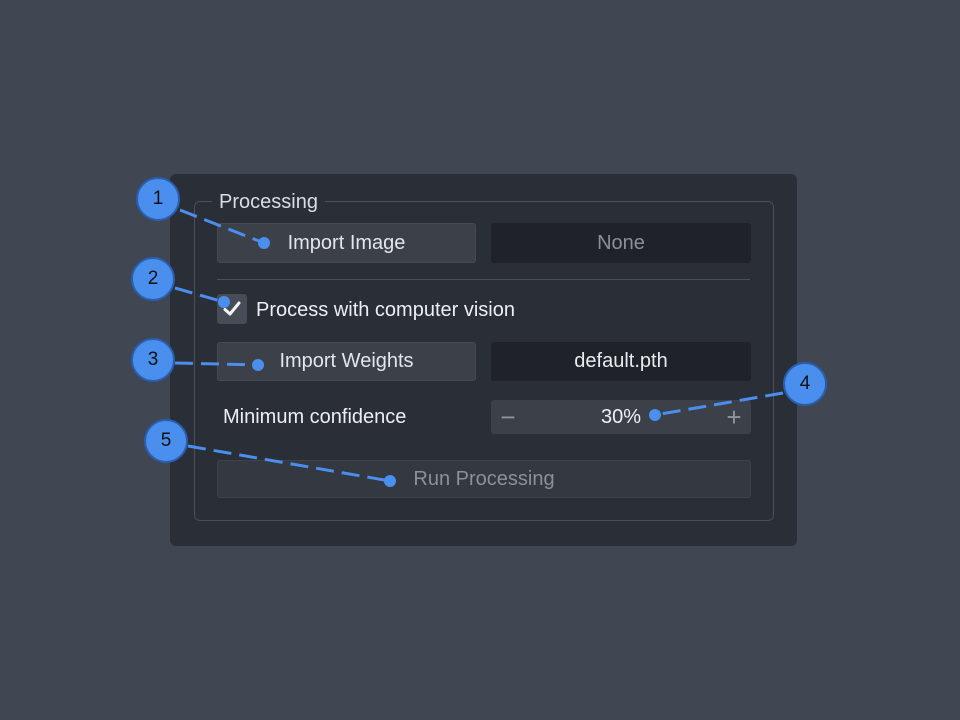  I want to click on increment-button: +, so click(734, 417).